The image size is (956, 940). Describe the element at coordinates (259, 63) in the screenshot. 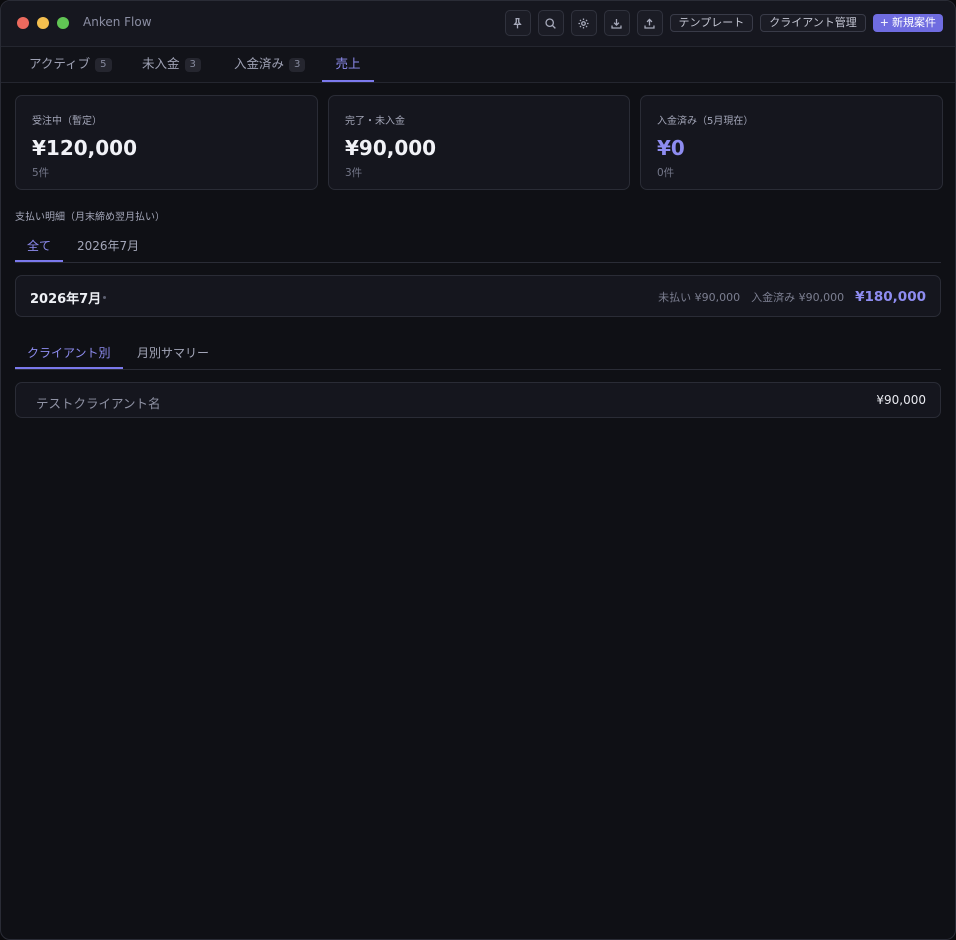

I see `tab-label: 入金済み` at that location.